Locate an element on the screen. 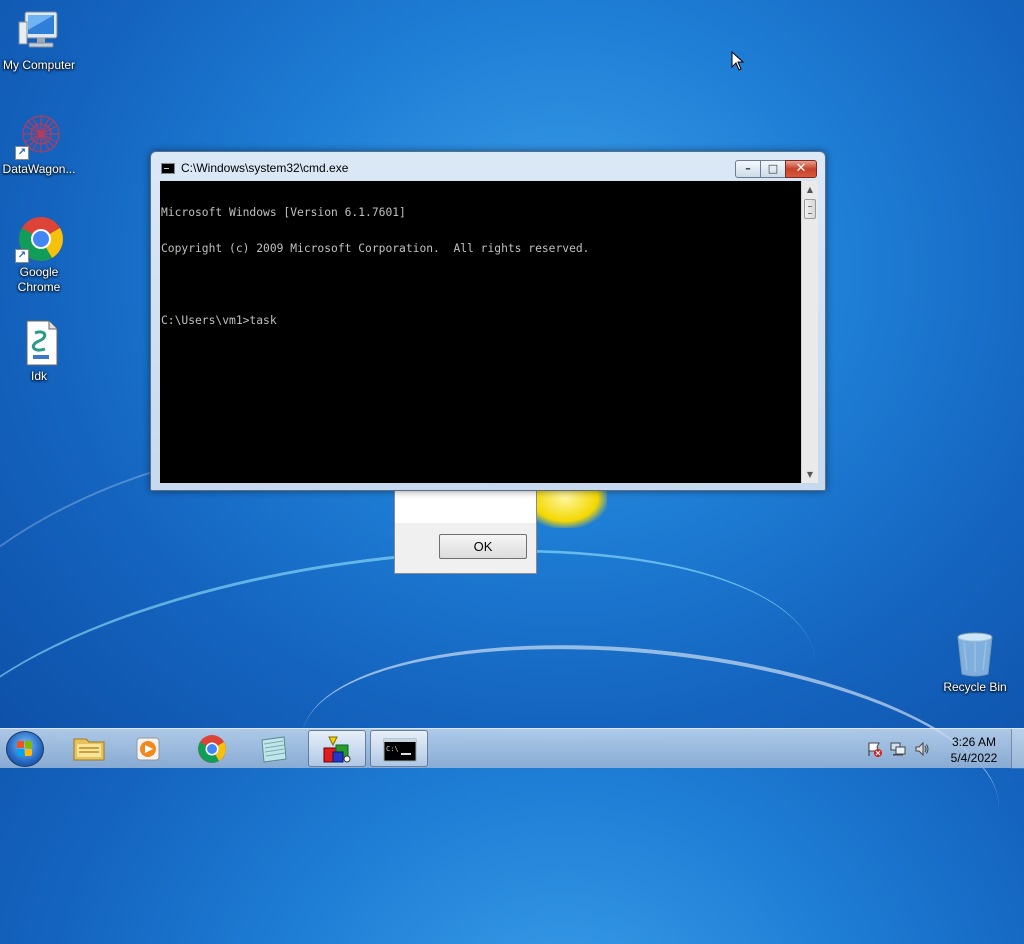 Image resolution: width=1024 pixels, height=944 pixels. desktop-icon-idk: Idk is located at coordinates (39, 351).